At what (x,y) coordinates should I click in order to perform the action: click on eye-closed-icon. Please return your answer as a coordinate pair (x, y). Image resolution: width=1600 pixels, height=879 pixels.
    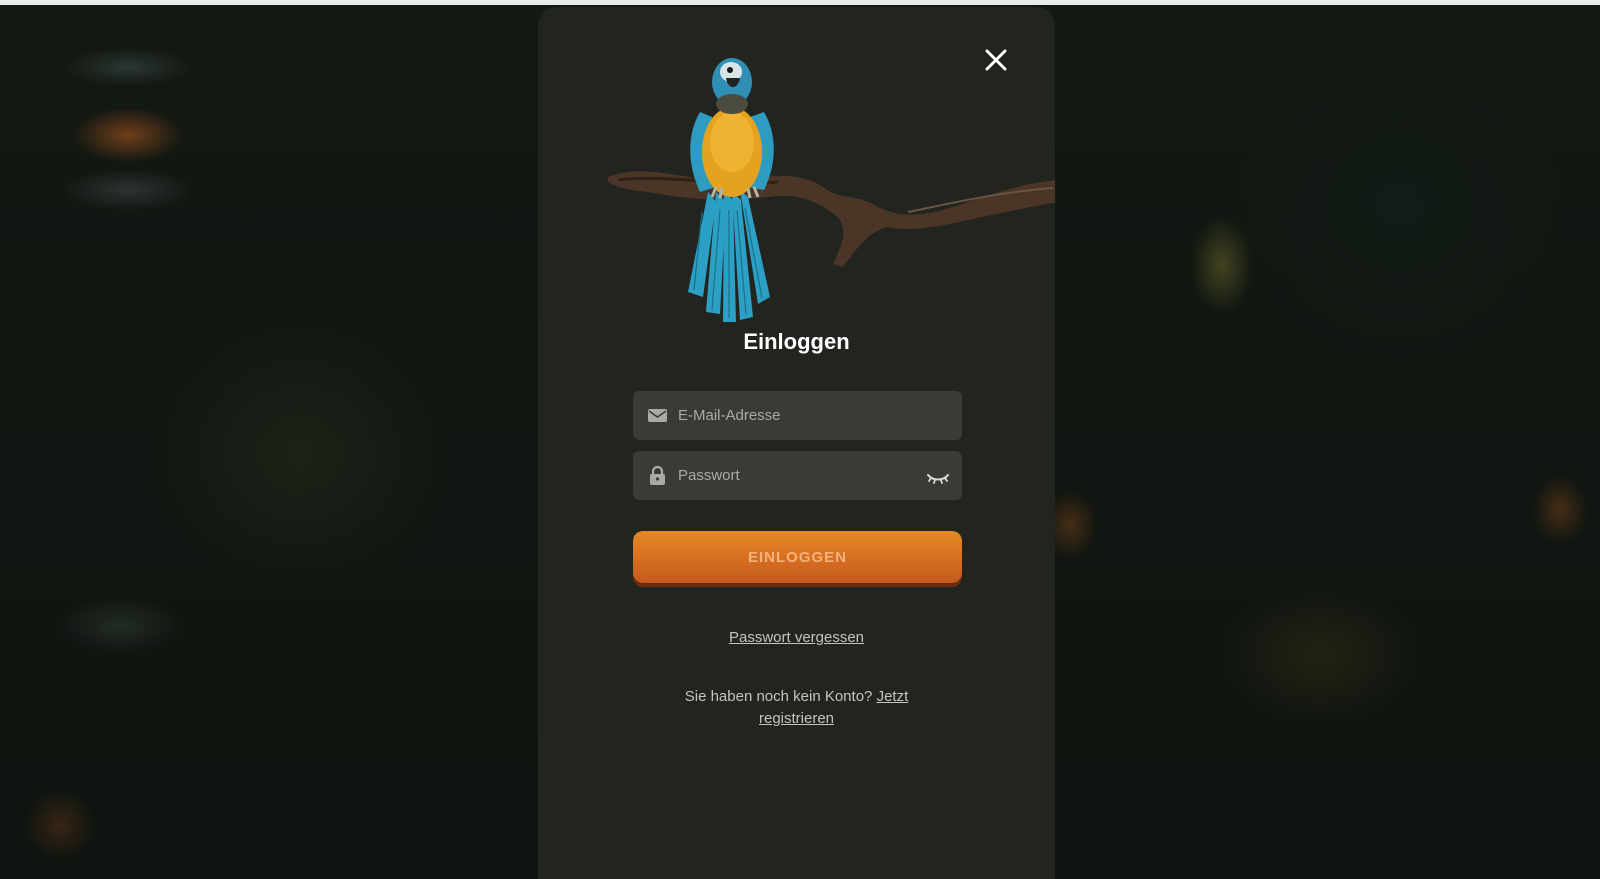
    Looking at the image, I should click on (938, 476).